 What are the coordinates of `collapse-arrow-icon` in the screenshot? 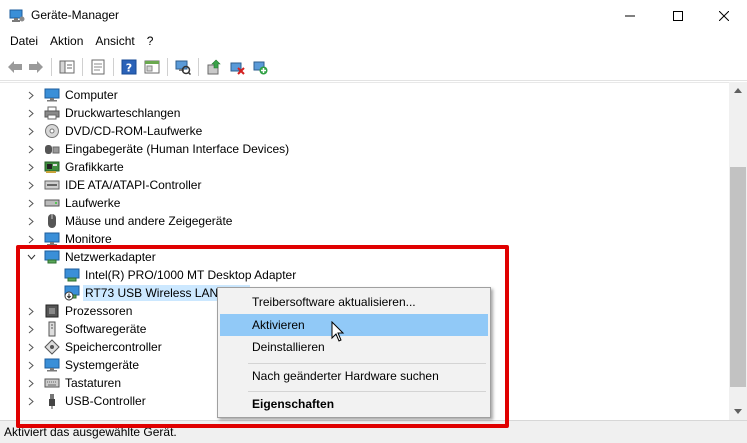 It's located at (31, 257).